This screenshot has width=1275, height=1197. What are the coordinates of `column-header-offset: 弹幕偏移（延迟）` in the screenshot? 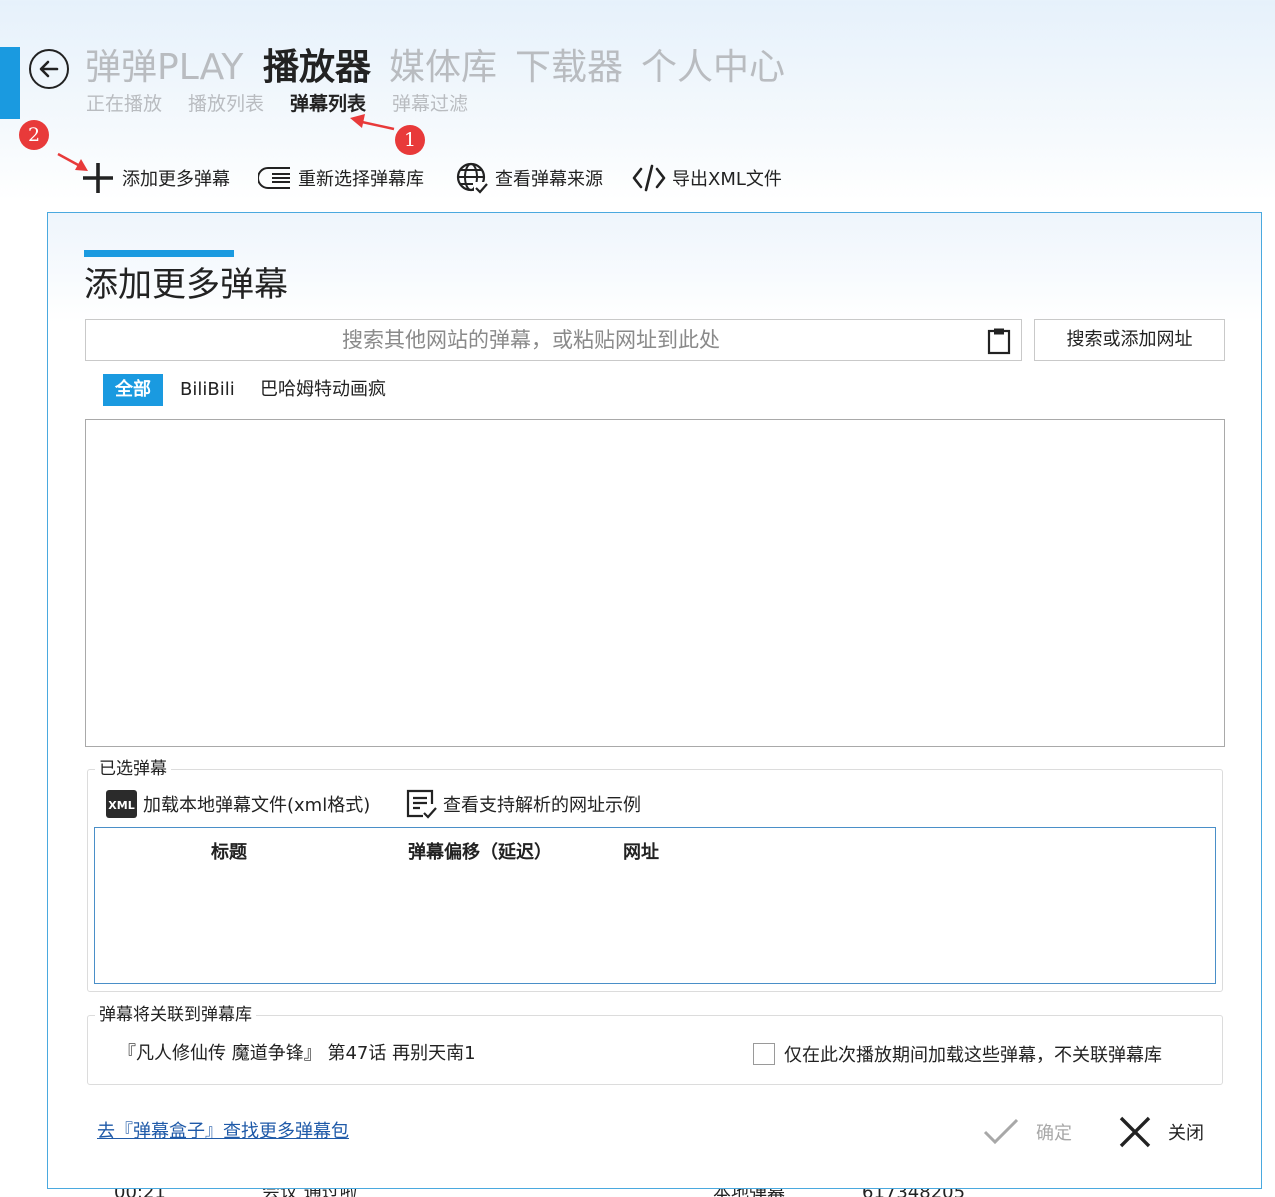 It's located at (480, 851).